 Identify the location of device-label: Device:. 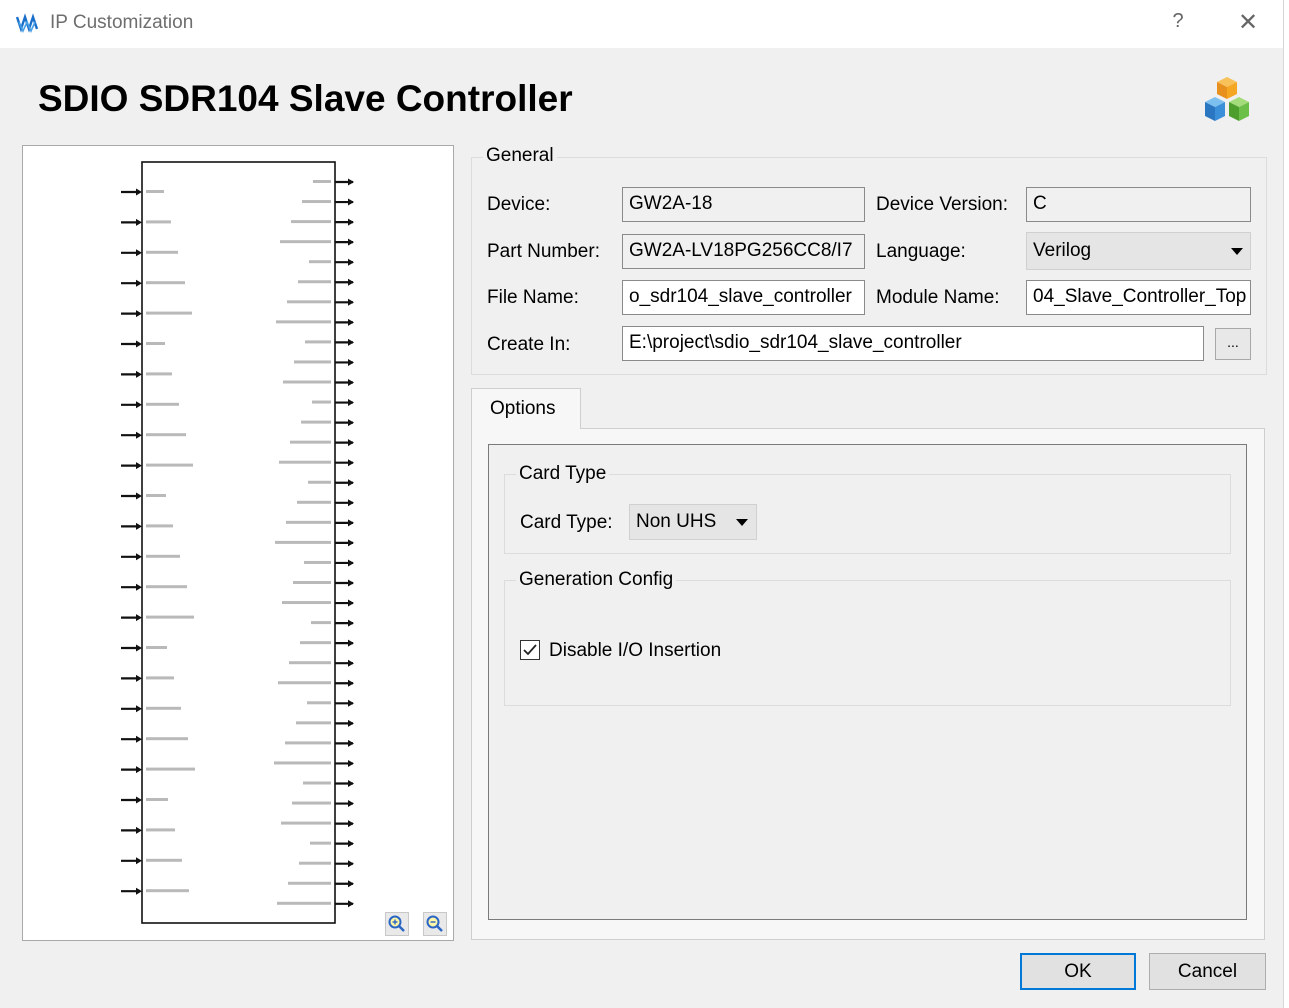
(519, 204).